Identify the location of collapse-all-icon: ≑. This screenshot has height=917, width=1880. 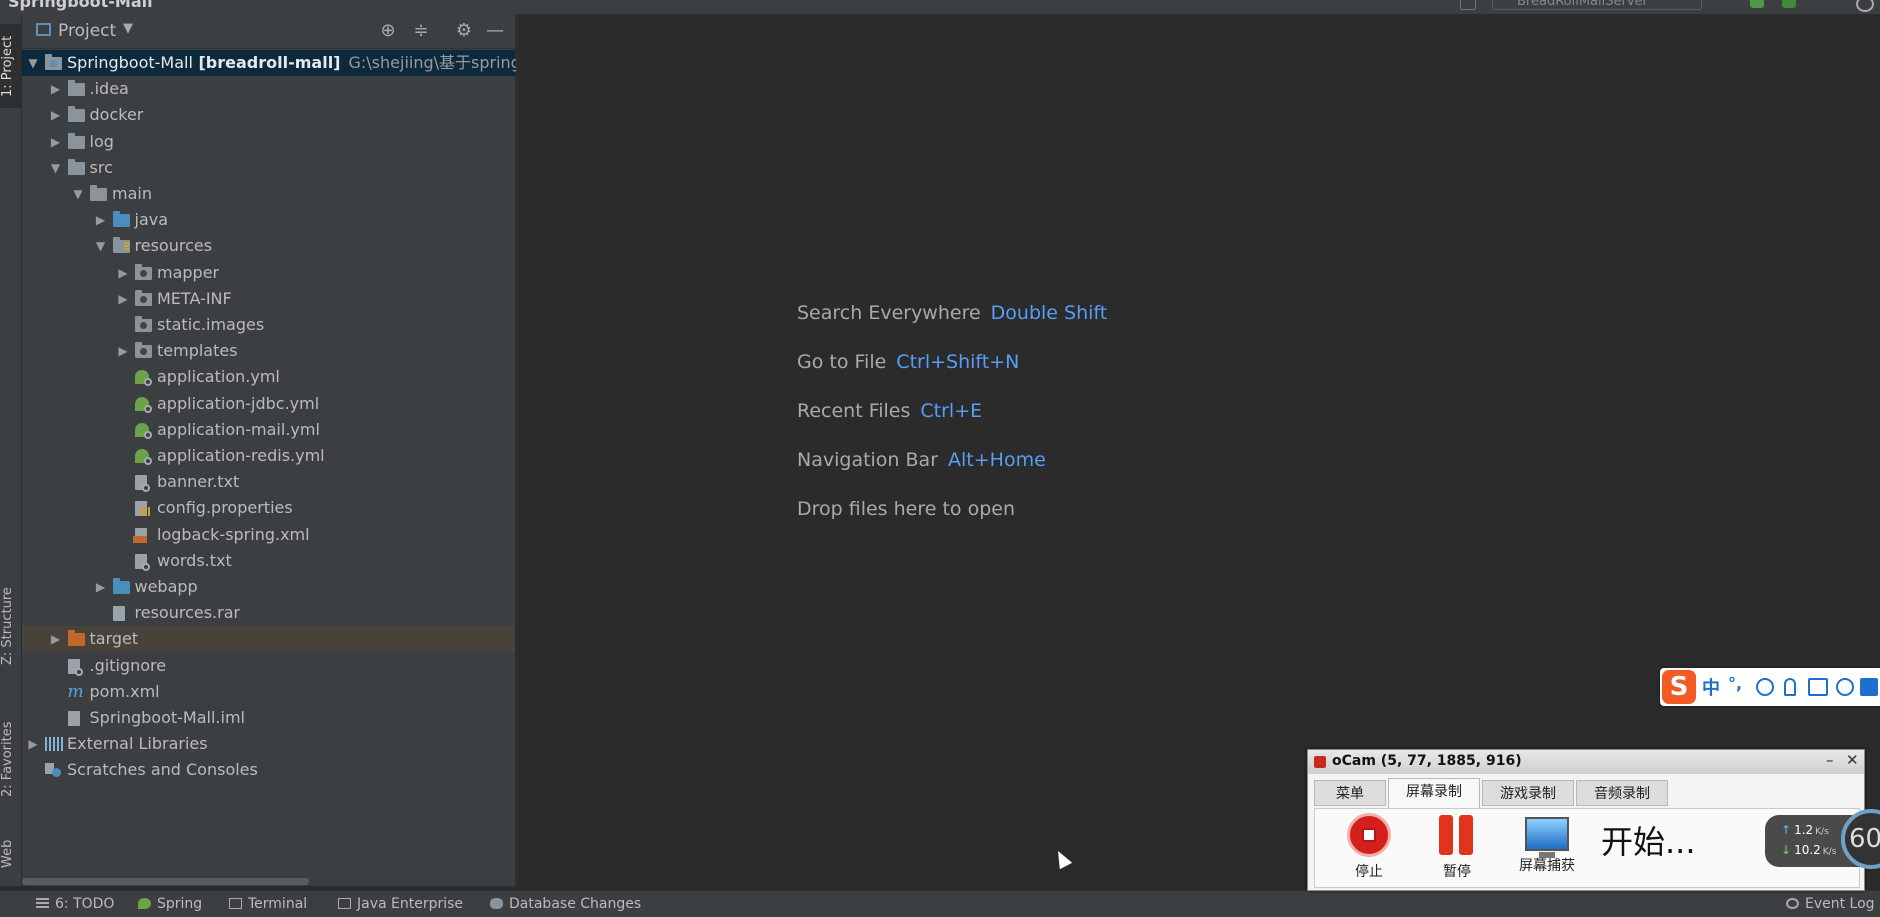
(421, 31).